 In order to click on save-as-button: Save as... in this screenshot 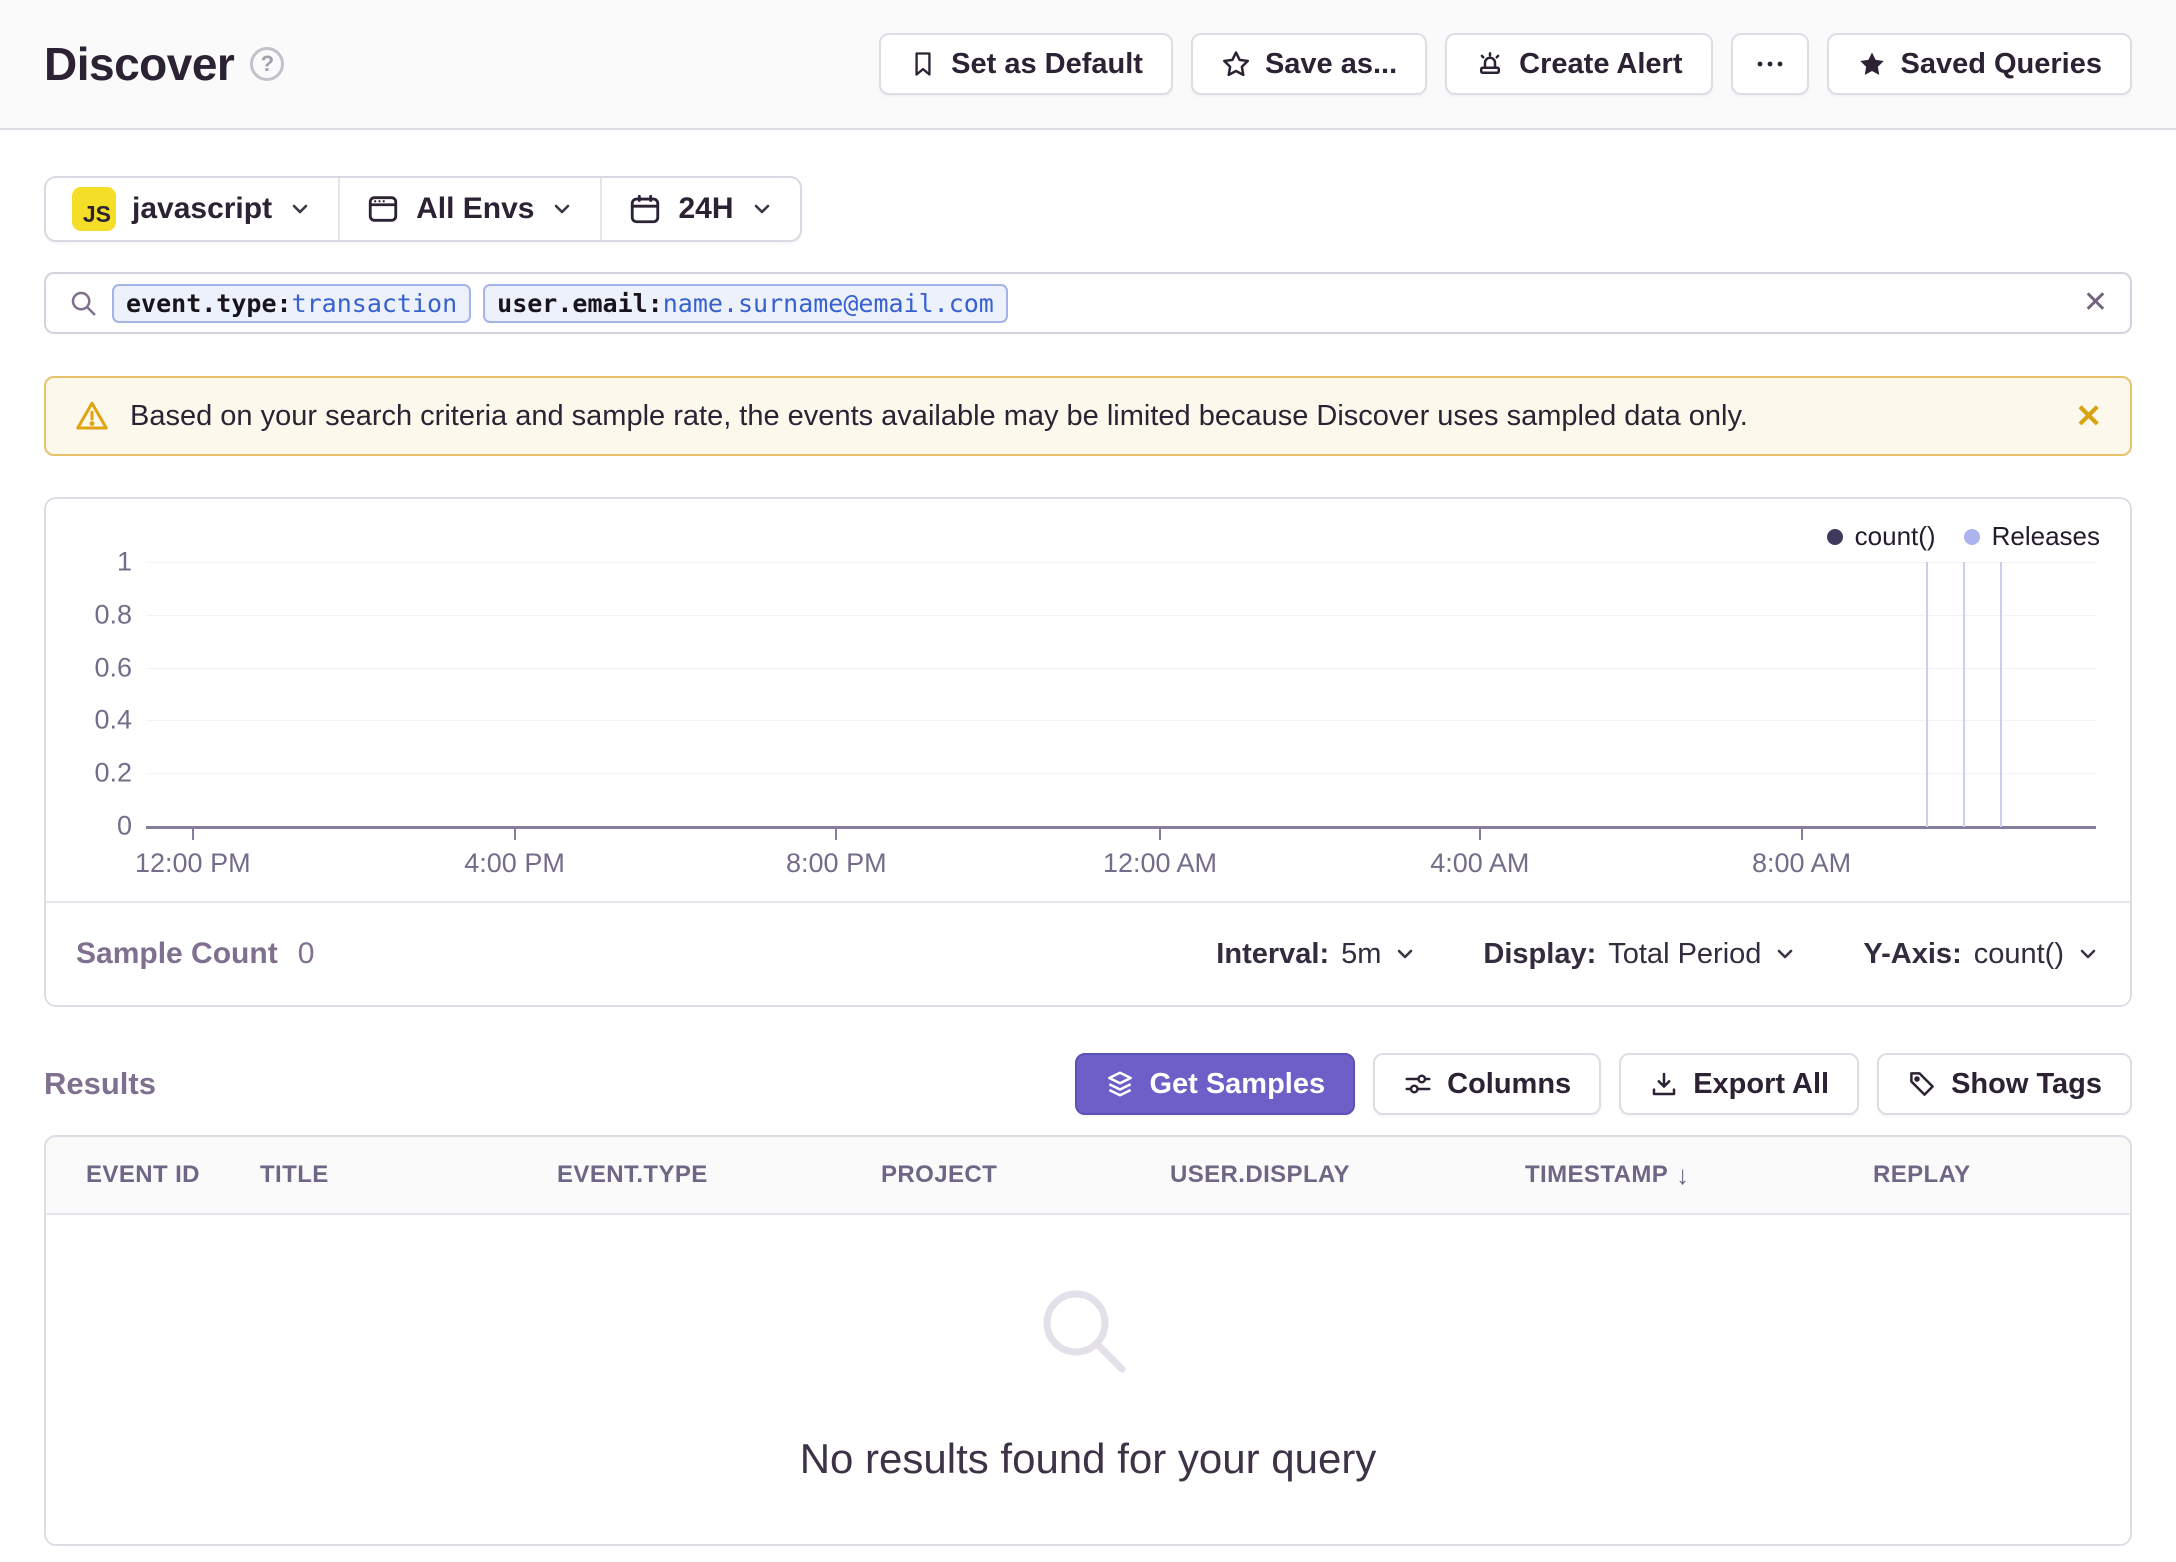, I will do `click(1309, 64)`.